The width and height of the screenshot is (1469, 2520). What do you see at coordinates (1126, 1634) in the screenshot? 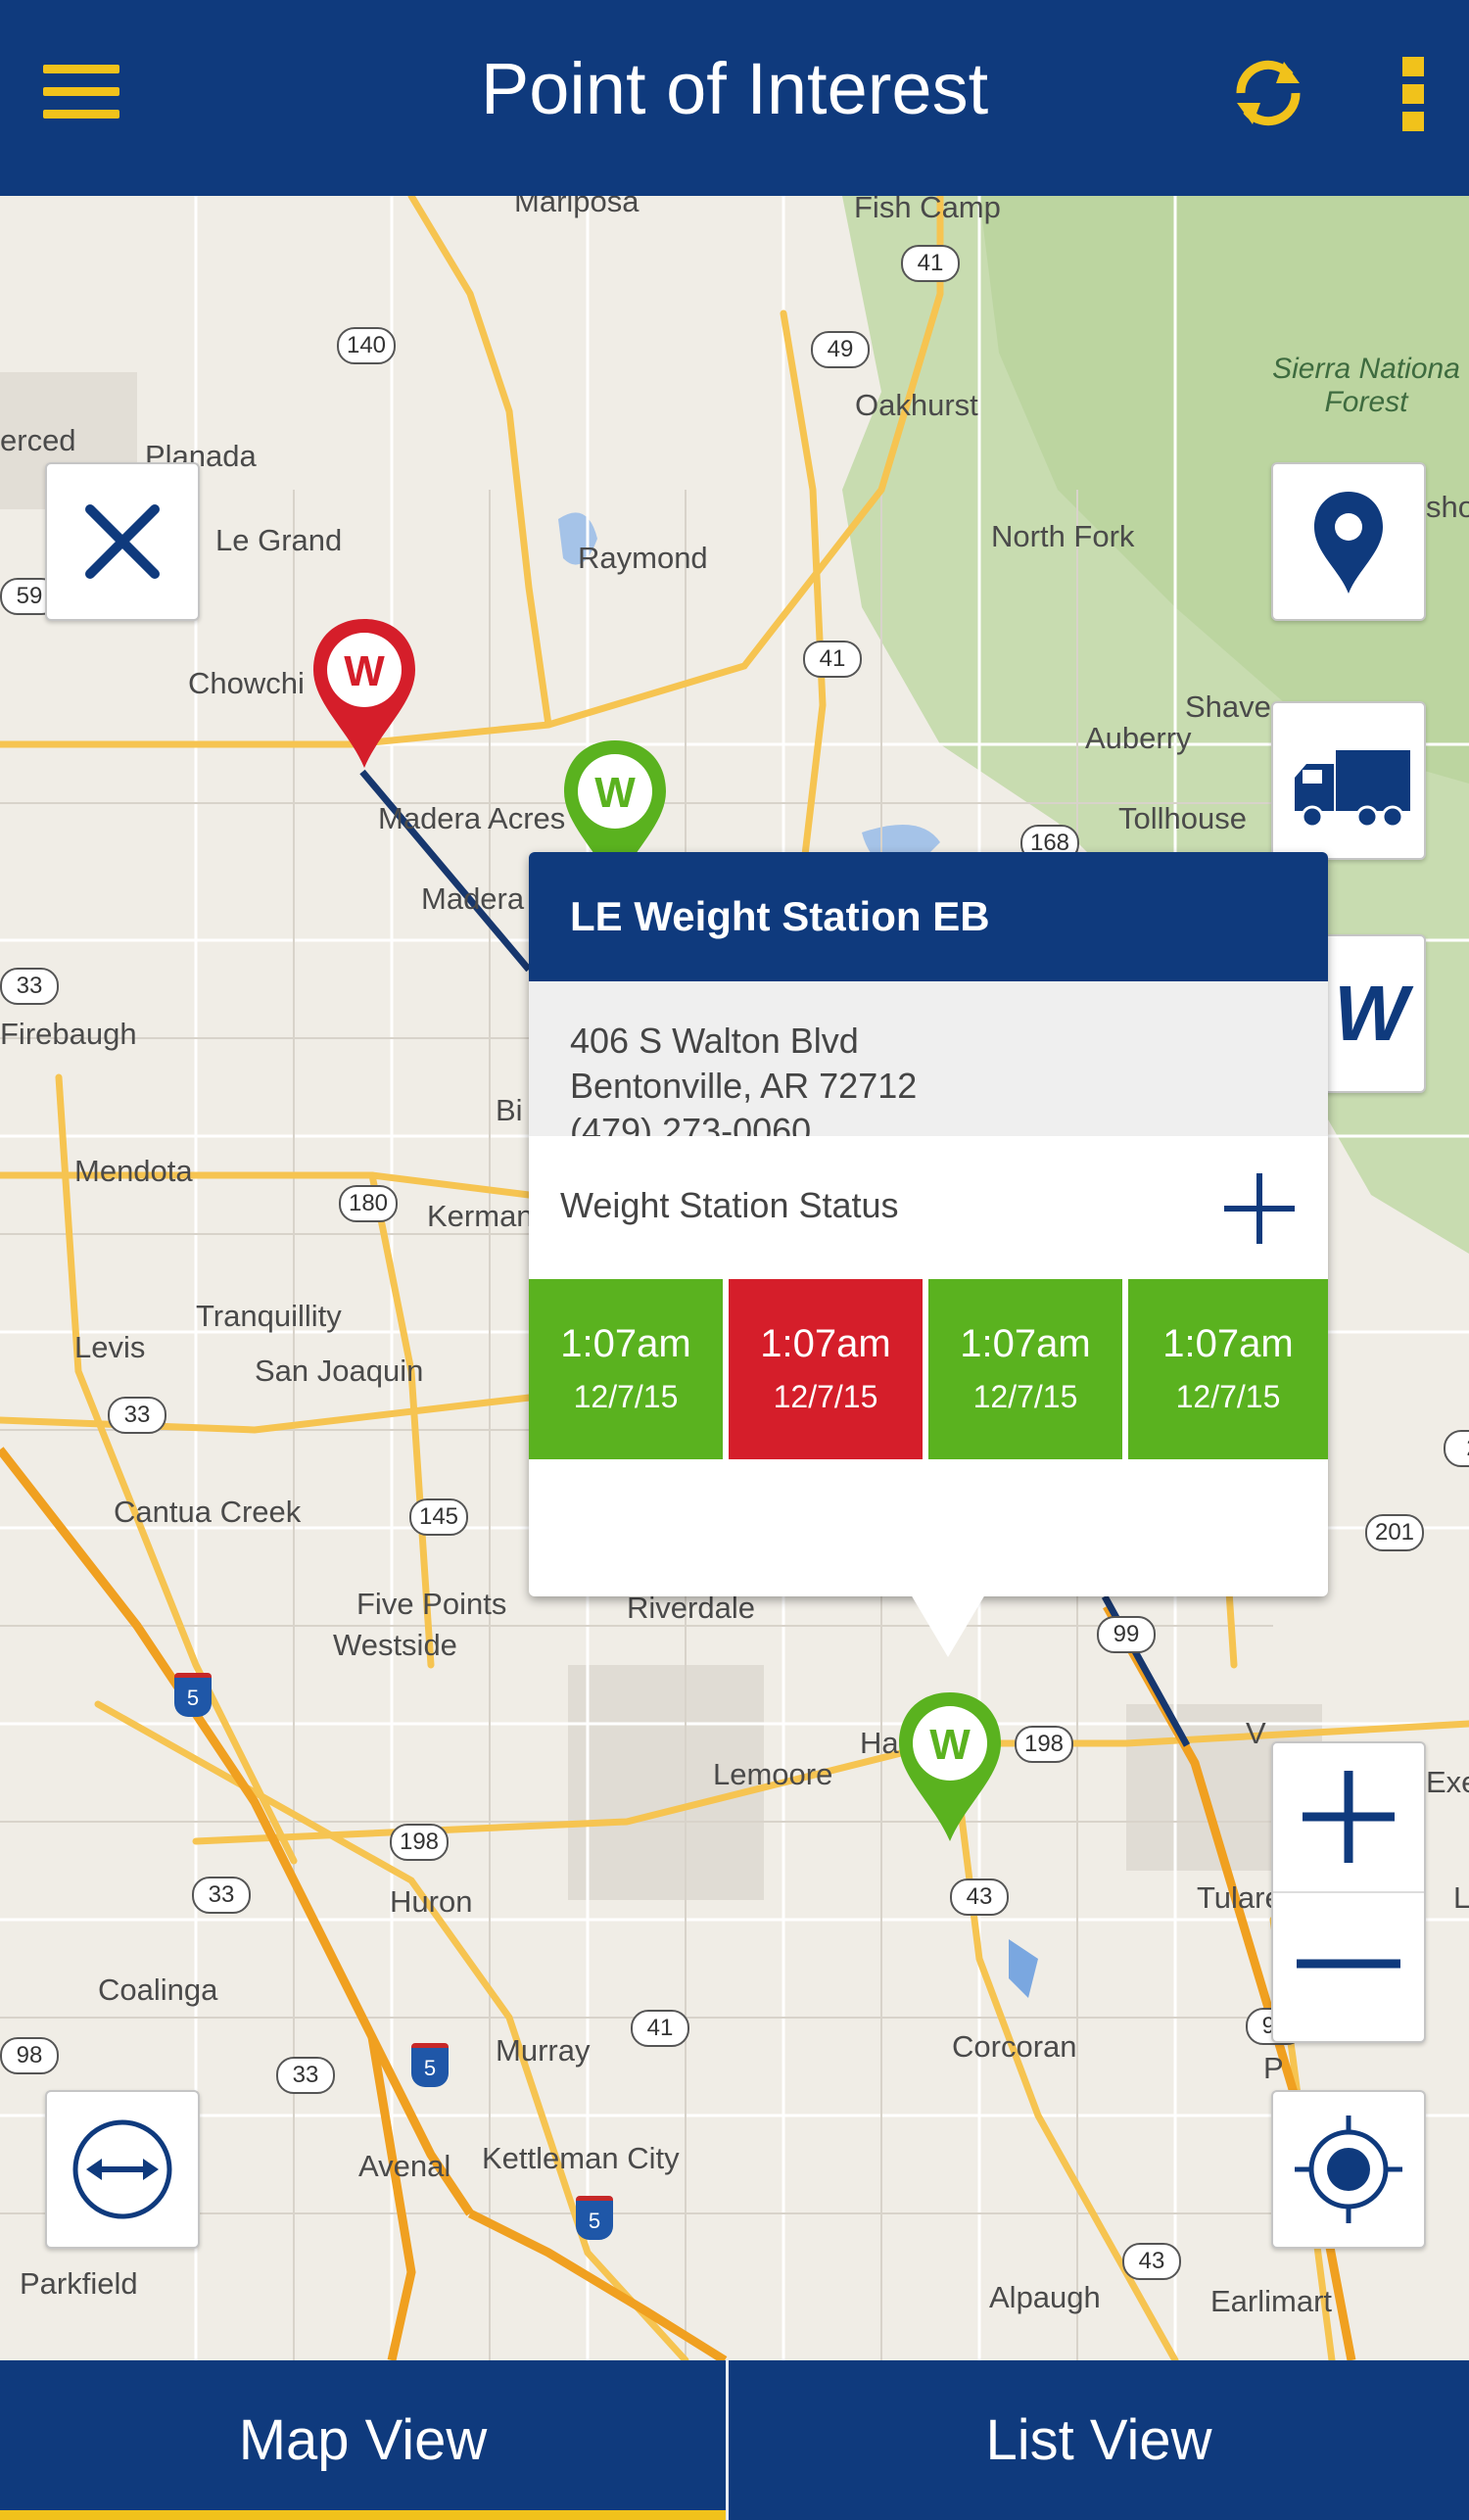
I see `route-shield: 99` at bounding box center [1126, 1634].